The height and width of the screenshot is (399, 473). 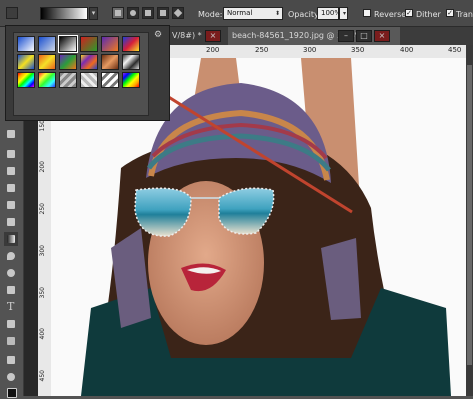 I want to click on gradient-swatch-fg-to-bg, so click(x=26, y=44).